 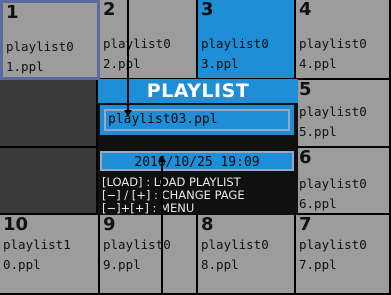 I want to click on playlist-tile-4: 4 playlist0 4.ppl, so click(x=343, y=40).